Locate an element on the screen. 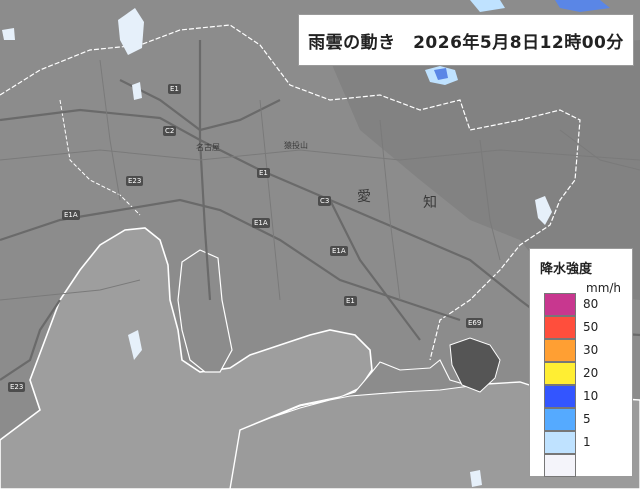  legend-label: 1 is located at coordinates (587, 442).